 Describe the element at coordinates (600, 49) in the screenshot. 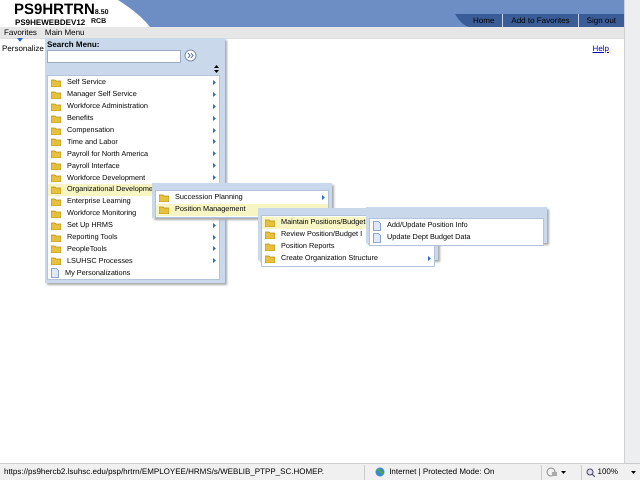

I see `help-link: Help` at that location.